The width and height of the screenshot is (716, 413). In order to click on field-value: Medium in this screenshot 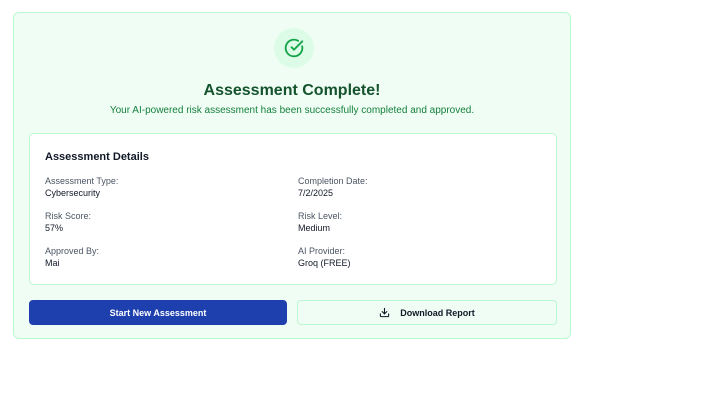, I will do `click(314, 228)`.